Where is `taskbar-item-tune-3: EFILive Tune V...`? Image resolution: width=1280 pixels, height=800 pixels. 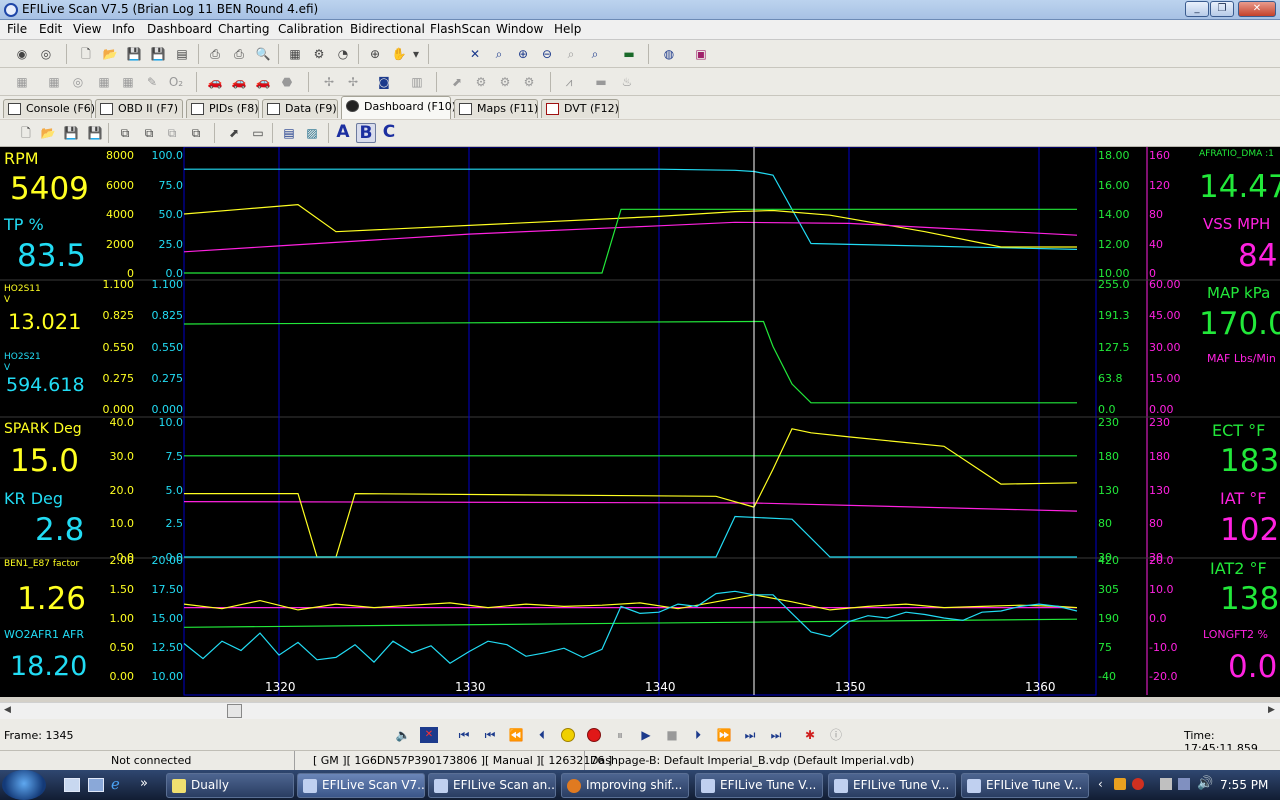
taskbar-item-tune-3: EFILive Tune V... is located at coordinates (1025, 785).